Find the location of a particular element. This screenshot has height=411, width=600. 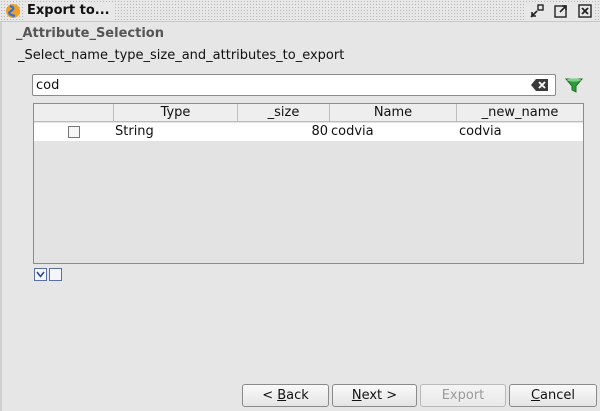

row-checkbox is located at coordinates (74, 132).